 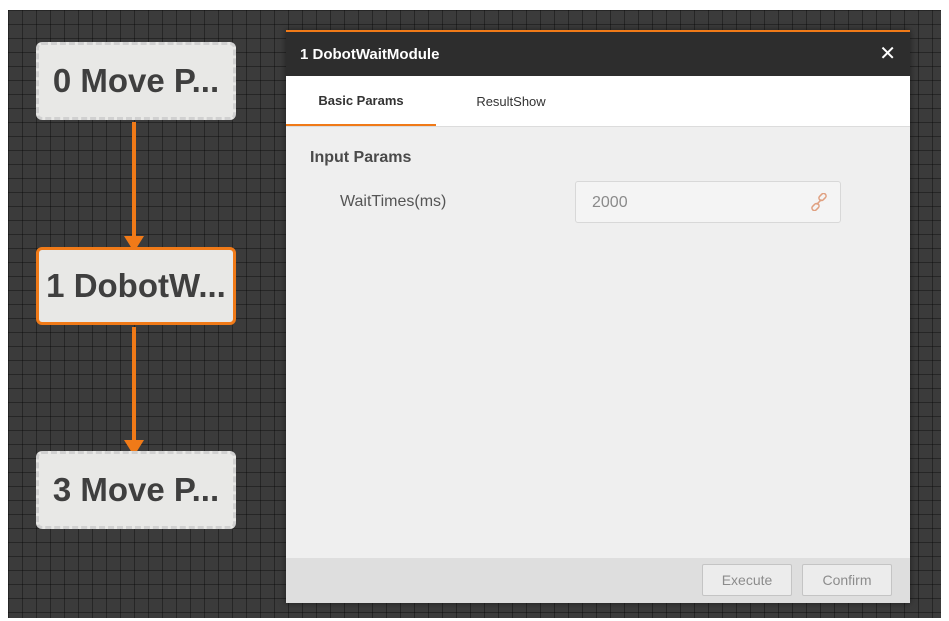 What do you see at coordinates (708, 202) in the screenshot?
I see `wait-times-input: 2000` at bounding box center [708, 202].